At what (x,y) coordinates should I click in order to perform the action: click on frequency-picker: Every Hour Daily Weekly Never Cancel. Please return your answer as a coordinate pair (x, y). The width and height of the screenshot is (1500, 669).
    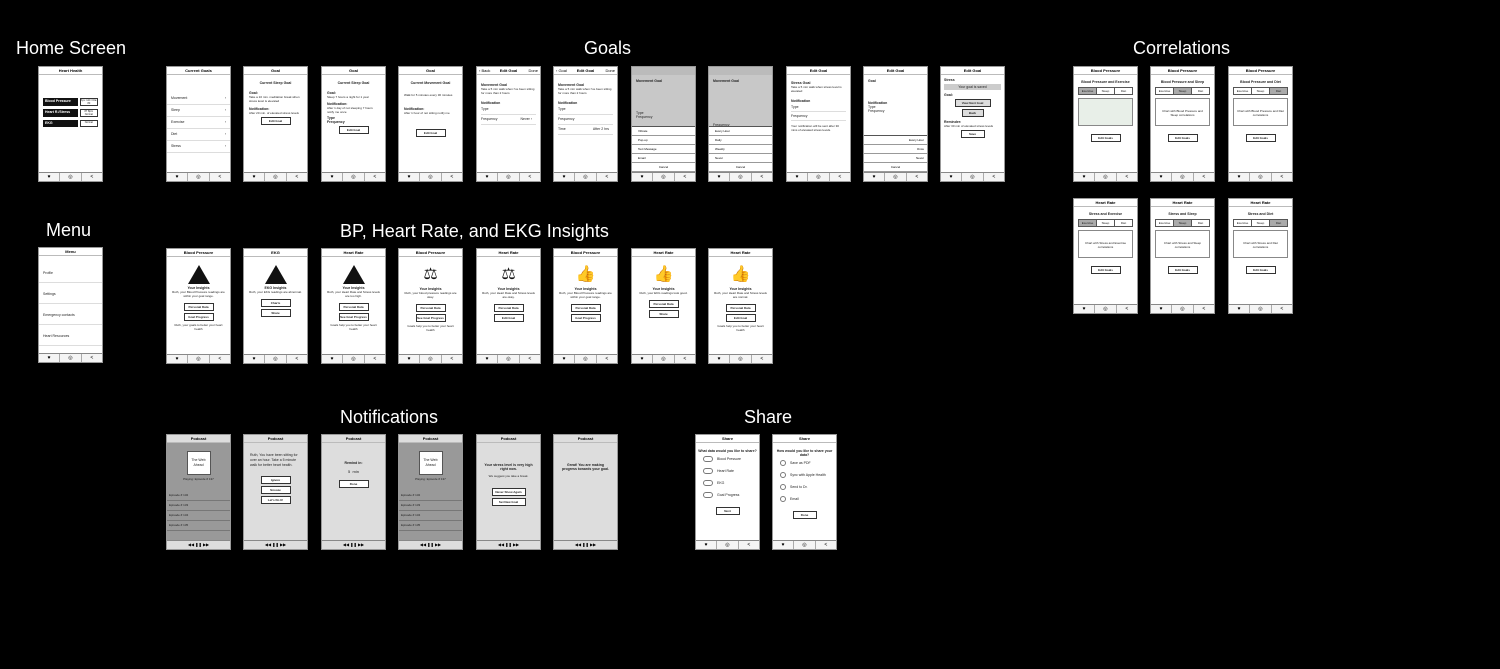
    Looking at the image, I should click on (740, 149).